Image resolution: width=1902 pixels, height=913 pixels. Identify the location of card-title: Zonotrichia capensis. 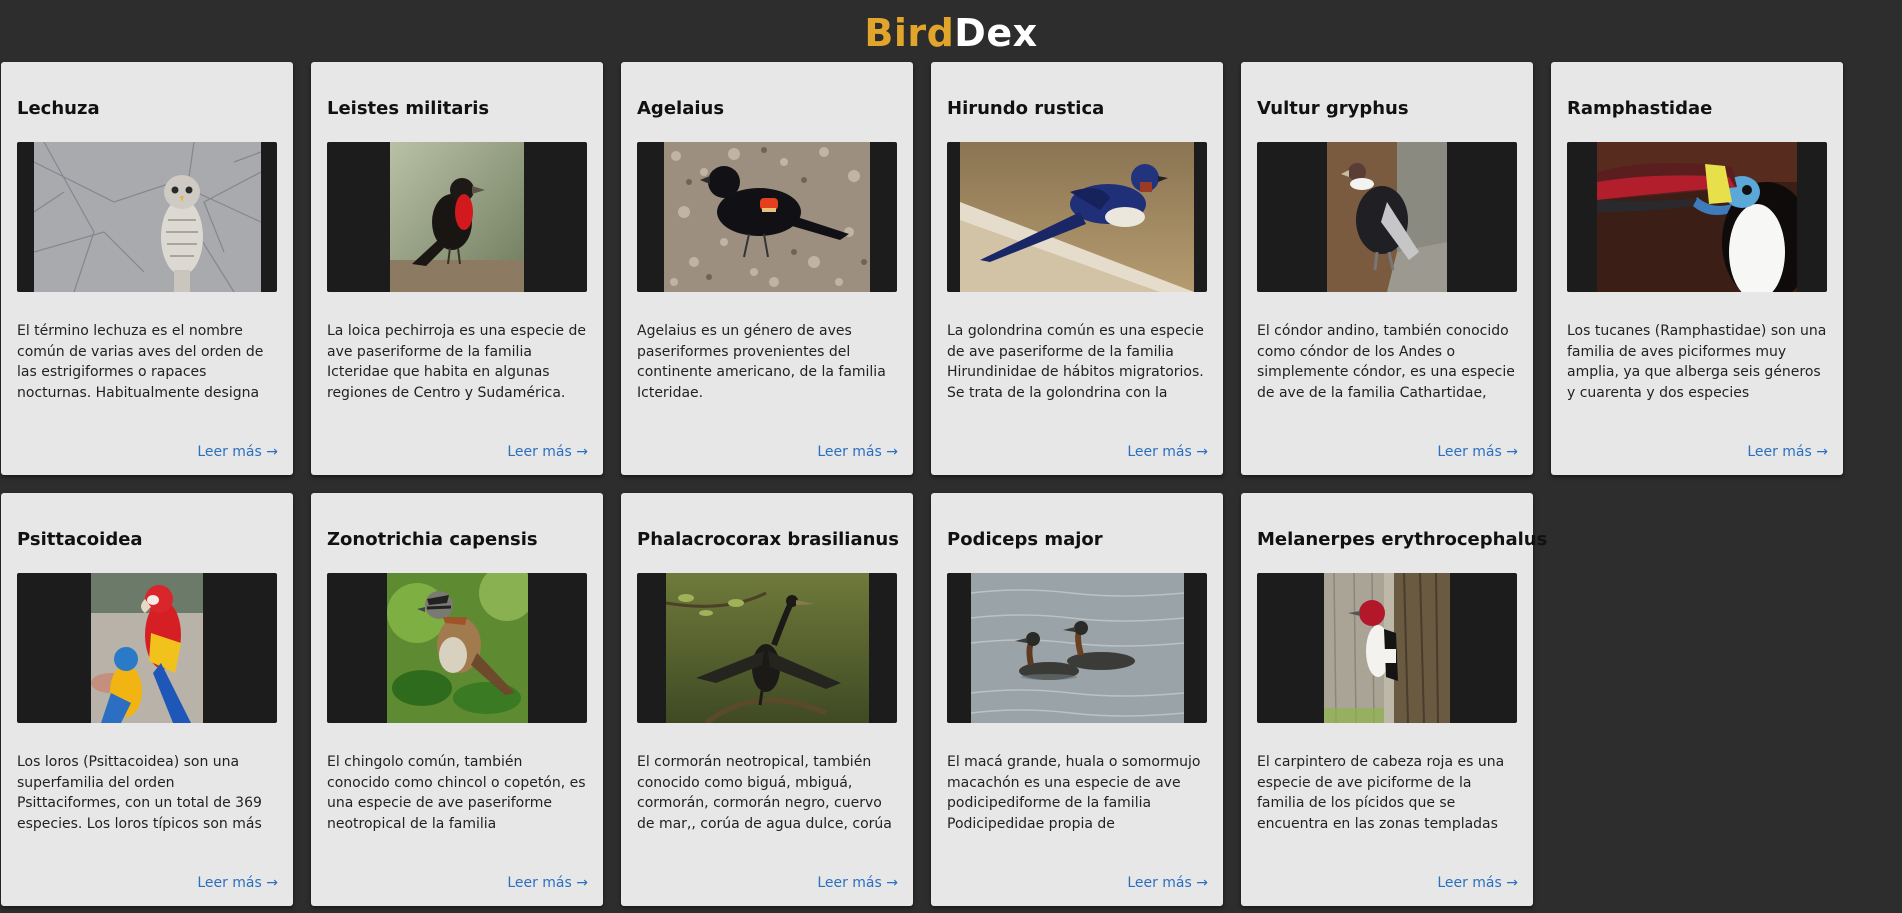
(432, 539).